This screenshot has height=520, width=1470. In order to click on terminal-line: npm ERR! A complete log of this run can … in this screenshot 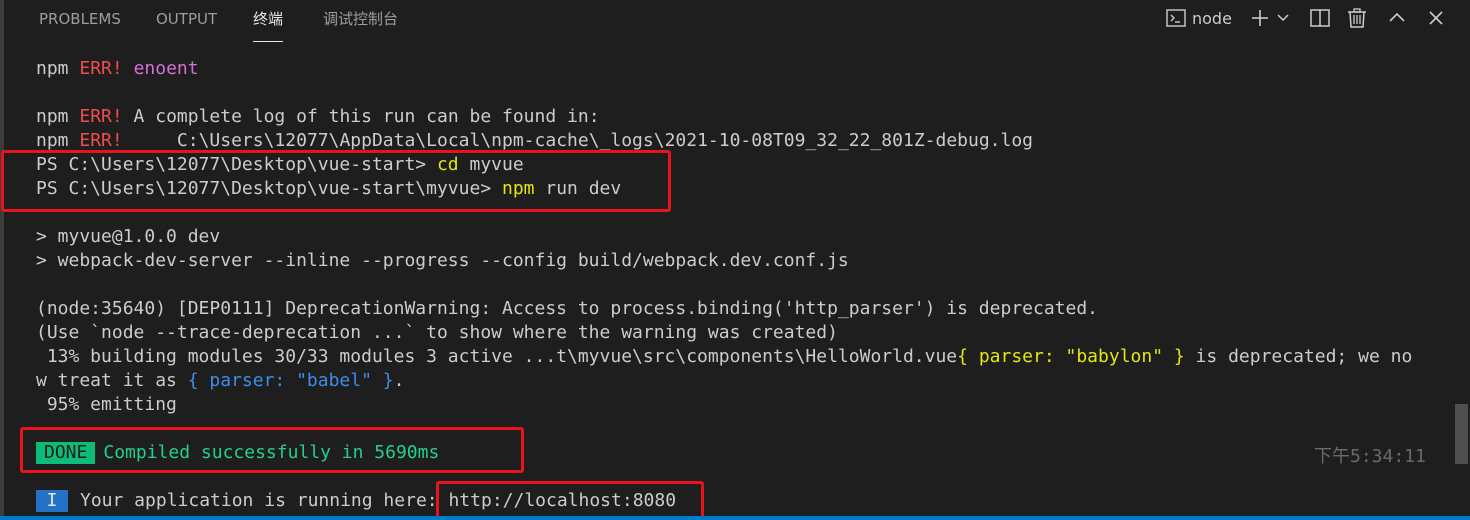, I will do `click(318, 116)`.